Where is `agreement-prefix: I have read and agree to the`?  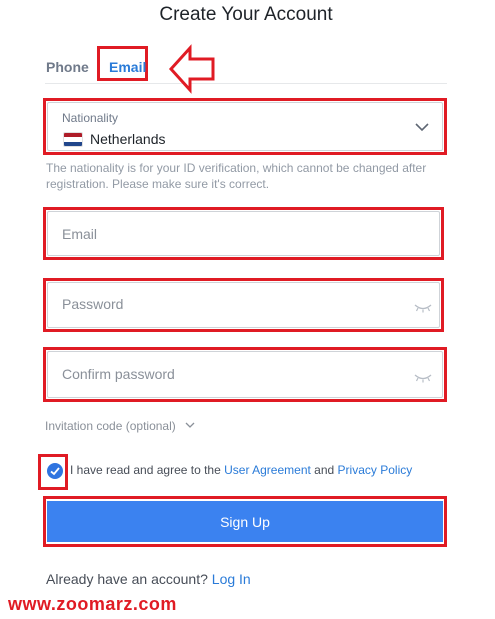
agreement-prefix: I have read and agree to the is located at coordinates (147, 470).